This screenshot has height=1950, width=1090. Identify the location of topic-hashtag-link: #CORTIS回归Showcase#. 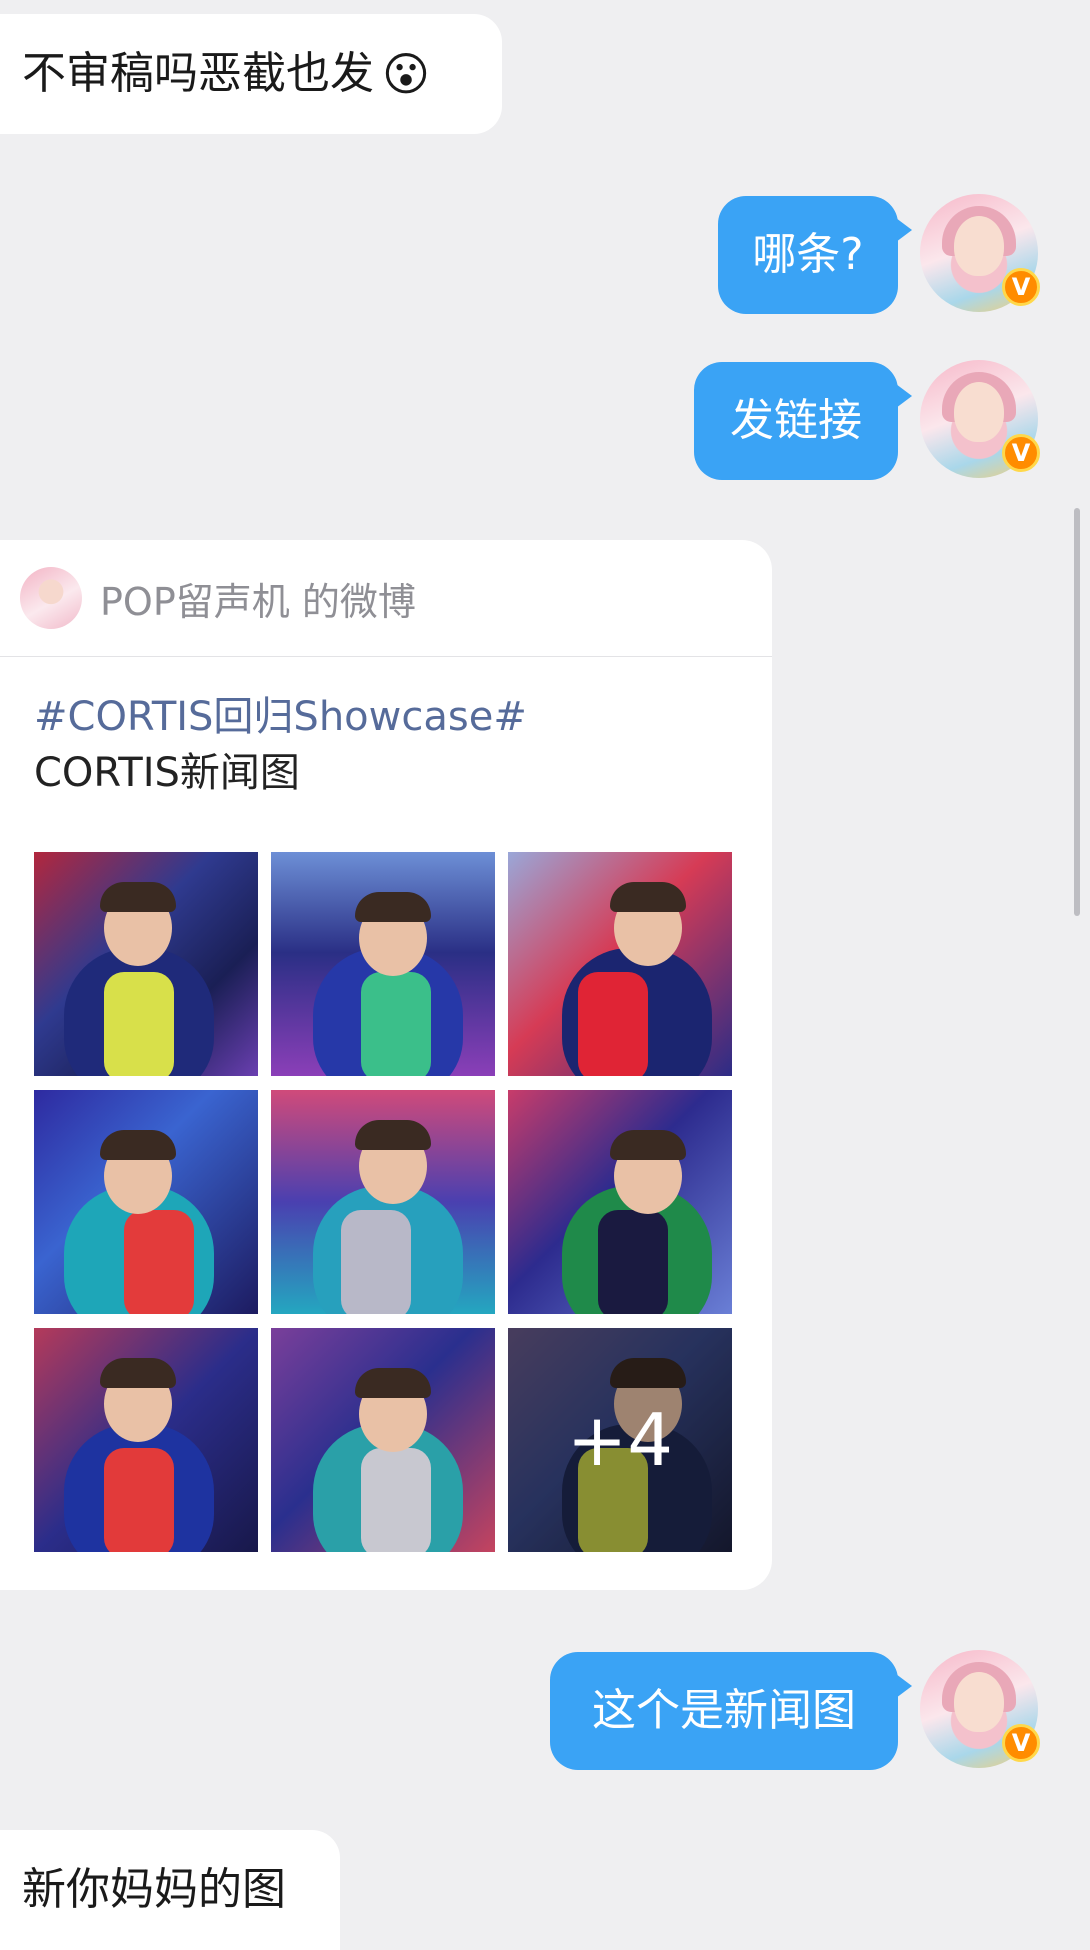
(386, 717).